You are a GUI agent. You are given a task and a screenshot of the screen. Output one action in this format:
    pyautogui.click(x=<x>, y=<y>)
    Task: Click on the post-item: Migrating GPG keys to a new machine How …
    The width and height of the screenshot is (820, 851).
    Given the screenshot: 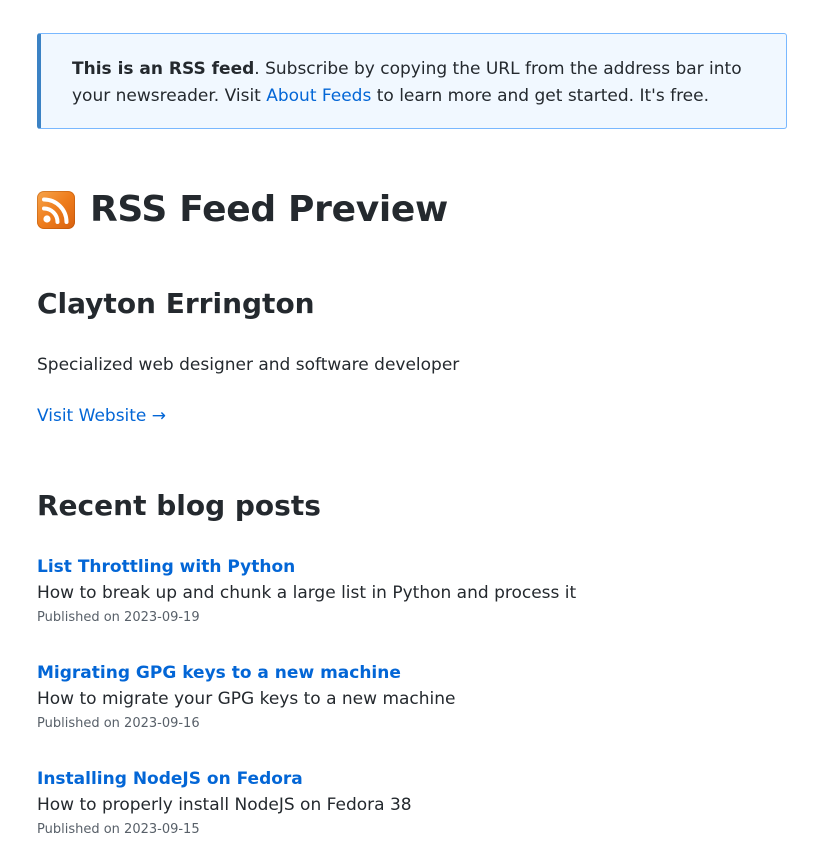 What is the action you would take?
    pyautogui.click(x=407, y=713)
    